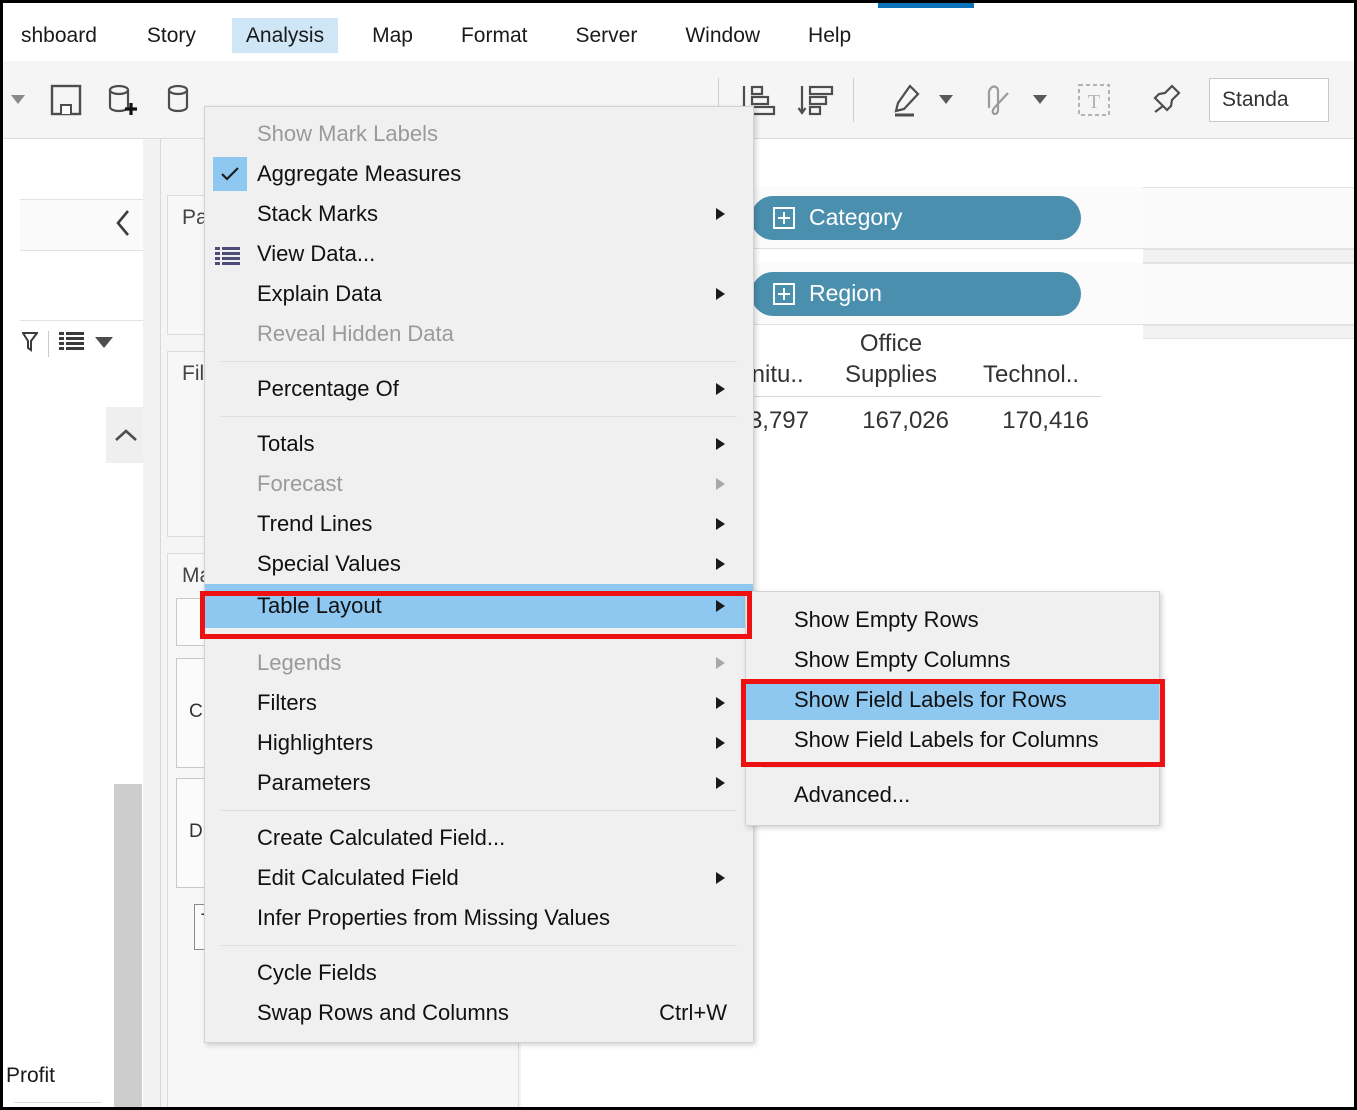  What do you see at coordinates (319, 293) in the screenshot?
I see `menu-item-label: Explain Data` at bounding box center [319, 293].